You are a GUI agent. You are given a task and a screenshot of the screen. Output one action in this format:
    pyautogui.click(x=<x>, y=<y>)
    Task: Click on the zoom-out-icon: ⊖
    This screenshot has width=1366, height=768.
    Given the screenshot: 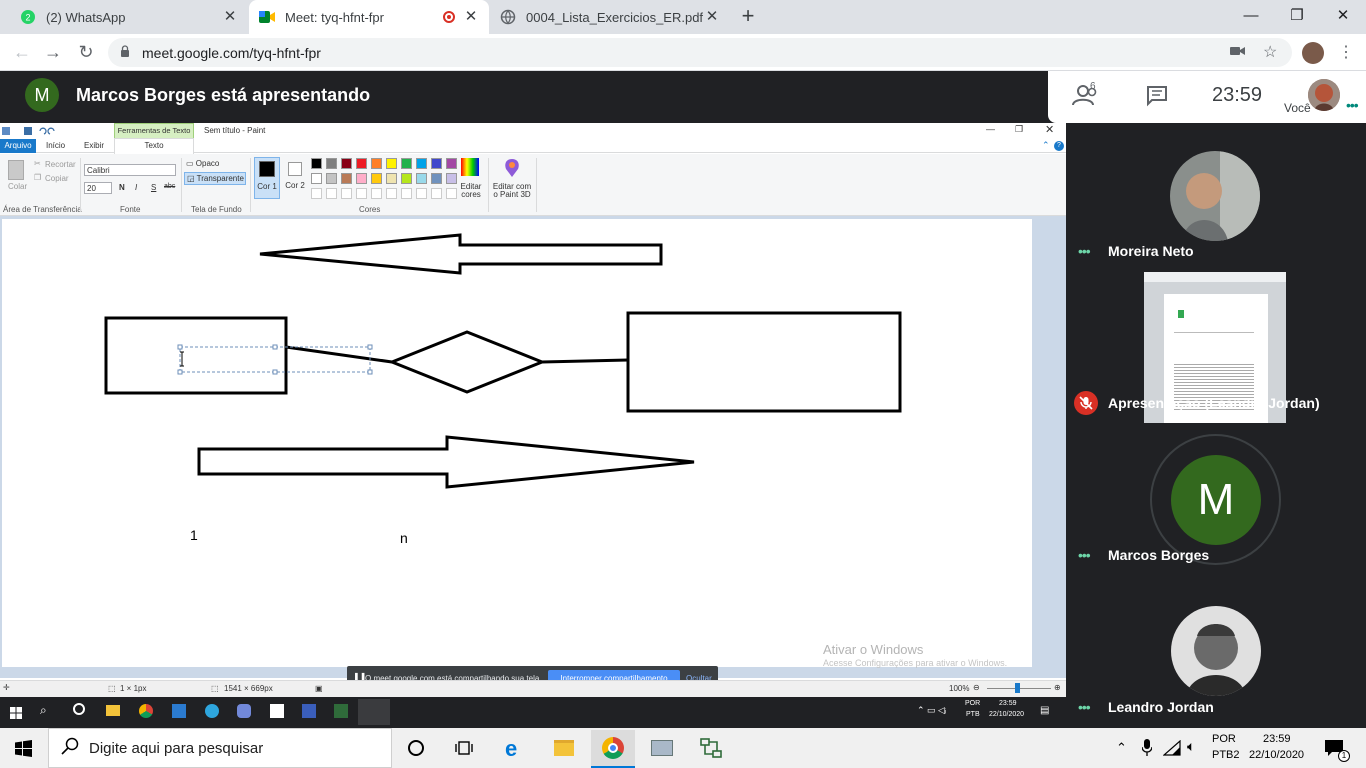 What is the action you would take?
    pyautogui.click(x=976, y=687)
    